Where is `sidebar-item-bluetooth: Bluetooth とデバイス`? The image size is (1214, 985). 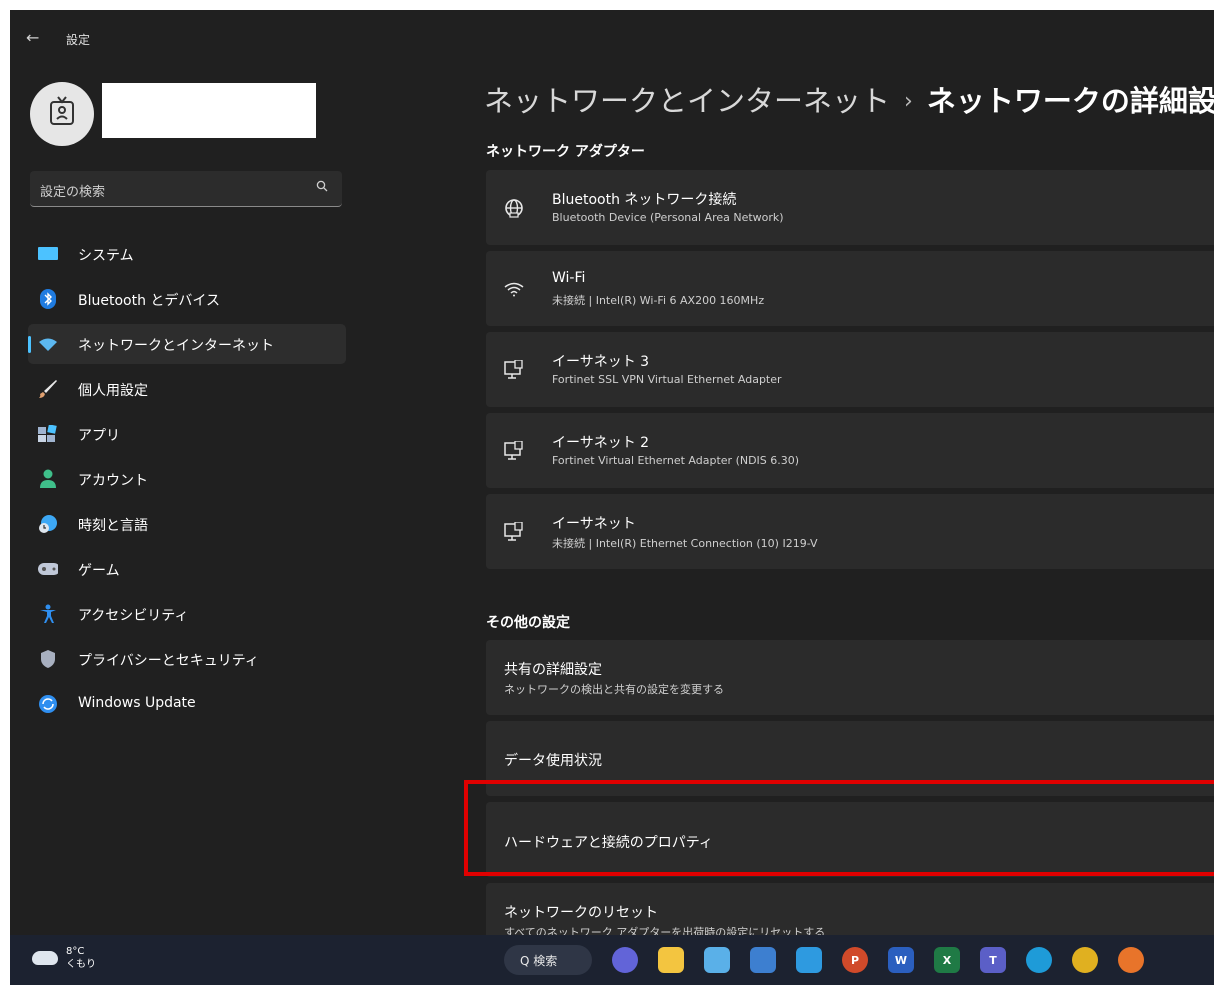
sidebar-item-bluetooth: Bluetooth とデバイス is located at coordinates (187, 299).